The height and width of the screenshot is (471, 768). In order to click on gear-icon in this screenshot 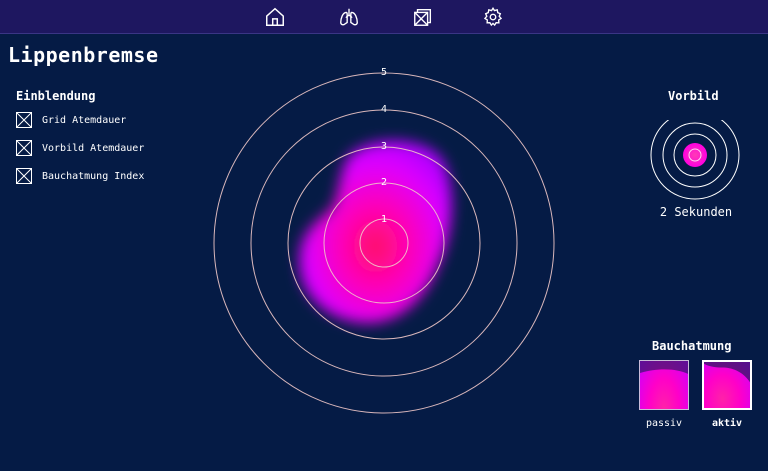, I will do `click(493, 17)`.